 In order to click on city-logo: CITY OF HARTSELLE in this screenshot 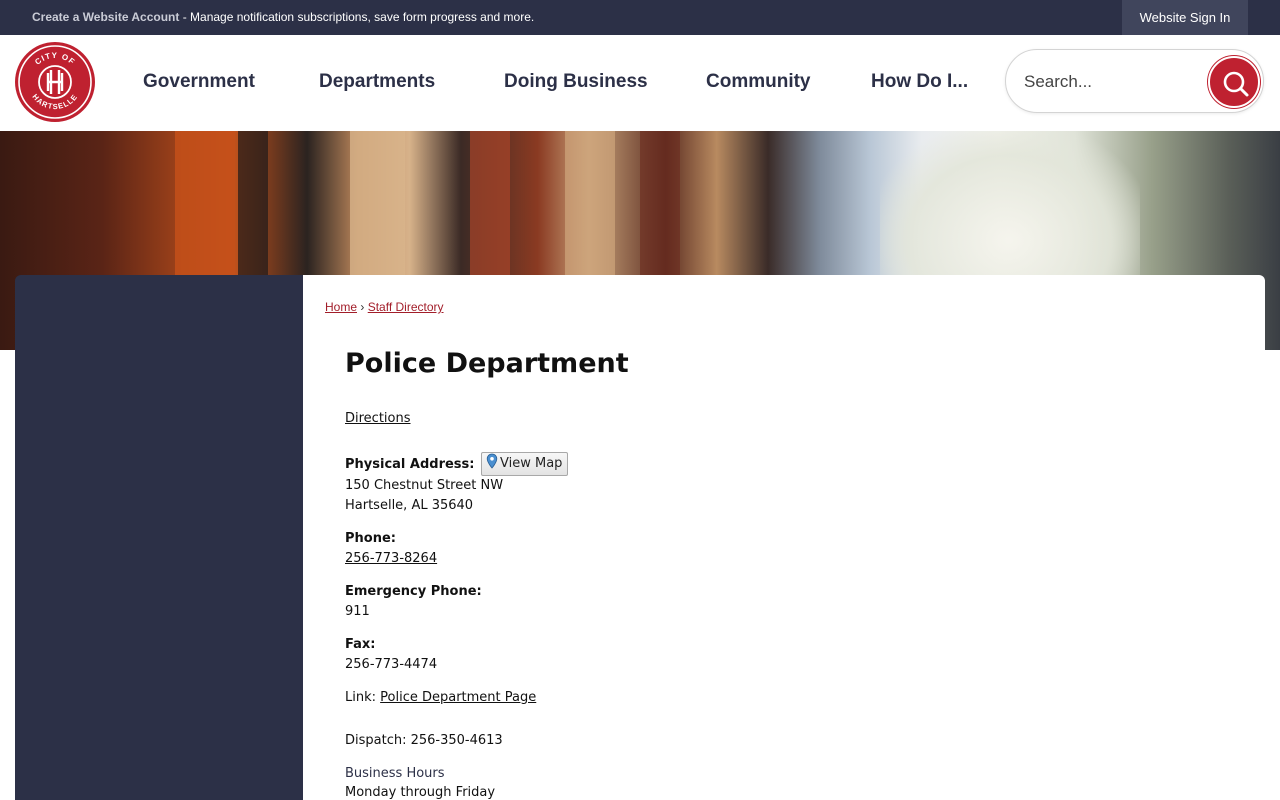, I will do `click(55, 82)`.